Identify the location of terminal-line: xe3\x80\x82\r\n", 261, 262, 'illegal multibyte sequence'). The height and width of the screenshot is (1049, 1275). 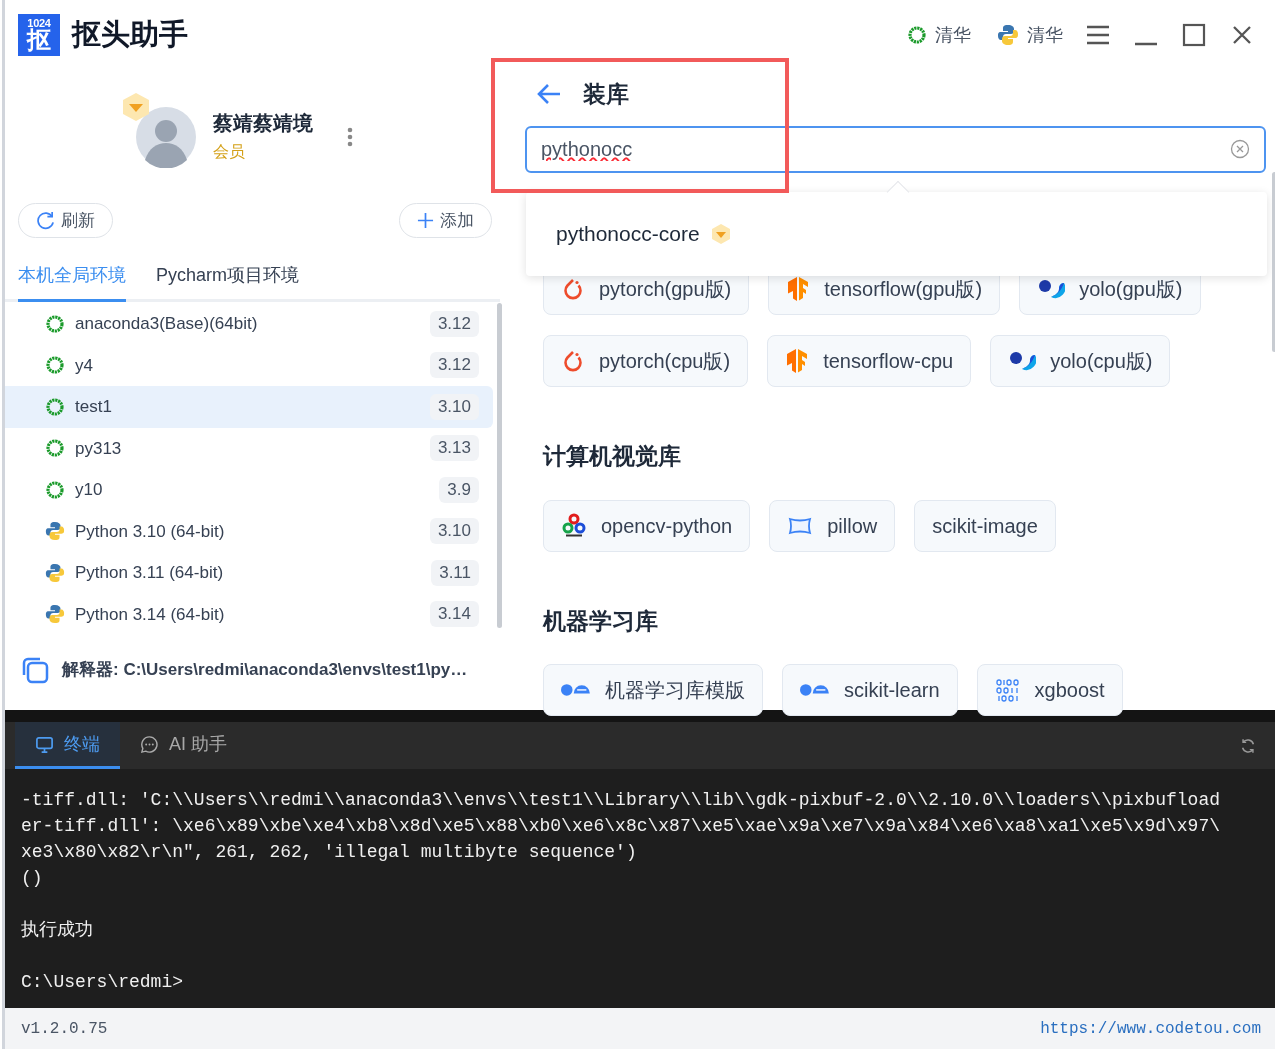
(329, 852).